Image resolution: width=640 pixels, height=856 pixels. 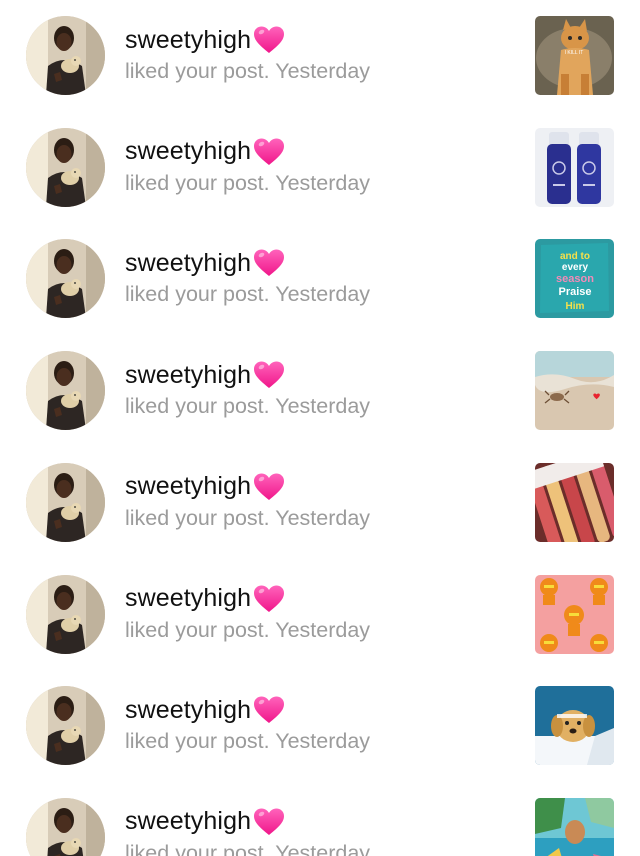 I want to click on thumbnail-caption: I KILL IT, so click(x=574, y=53).